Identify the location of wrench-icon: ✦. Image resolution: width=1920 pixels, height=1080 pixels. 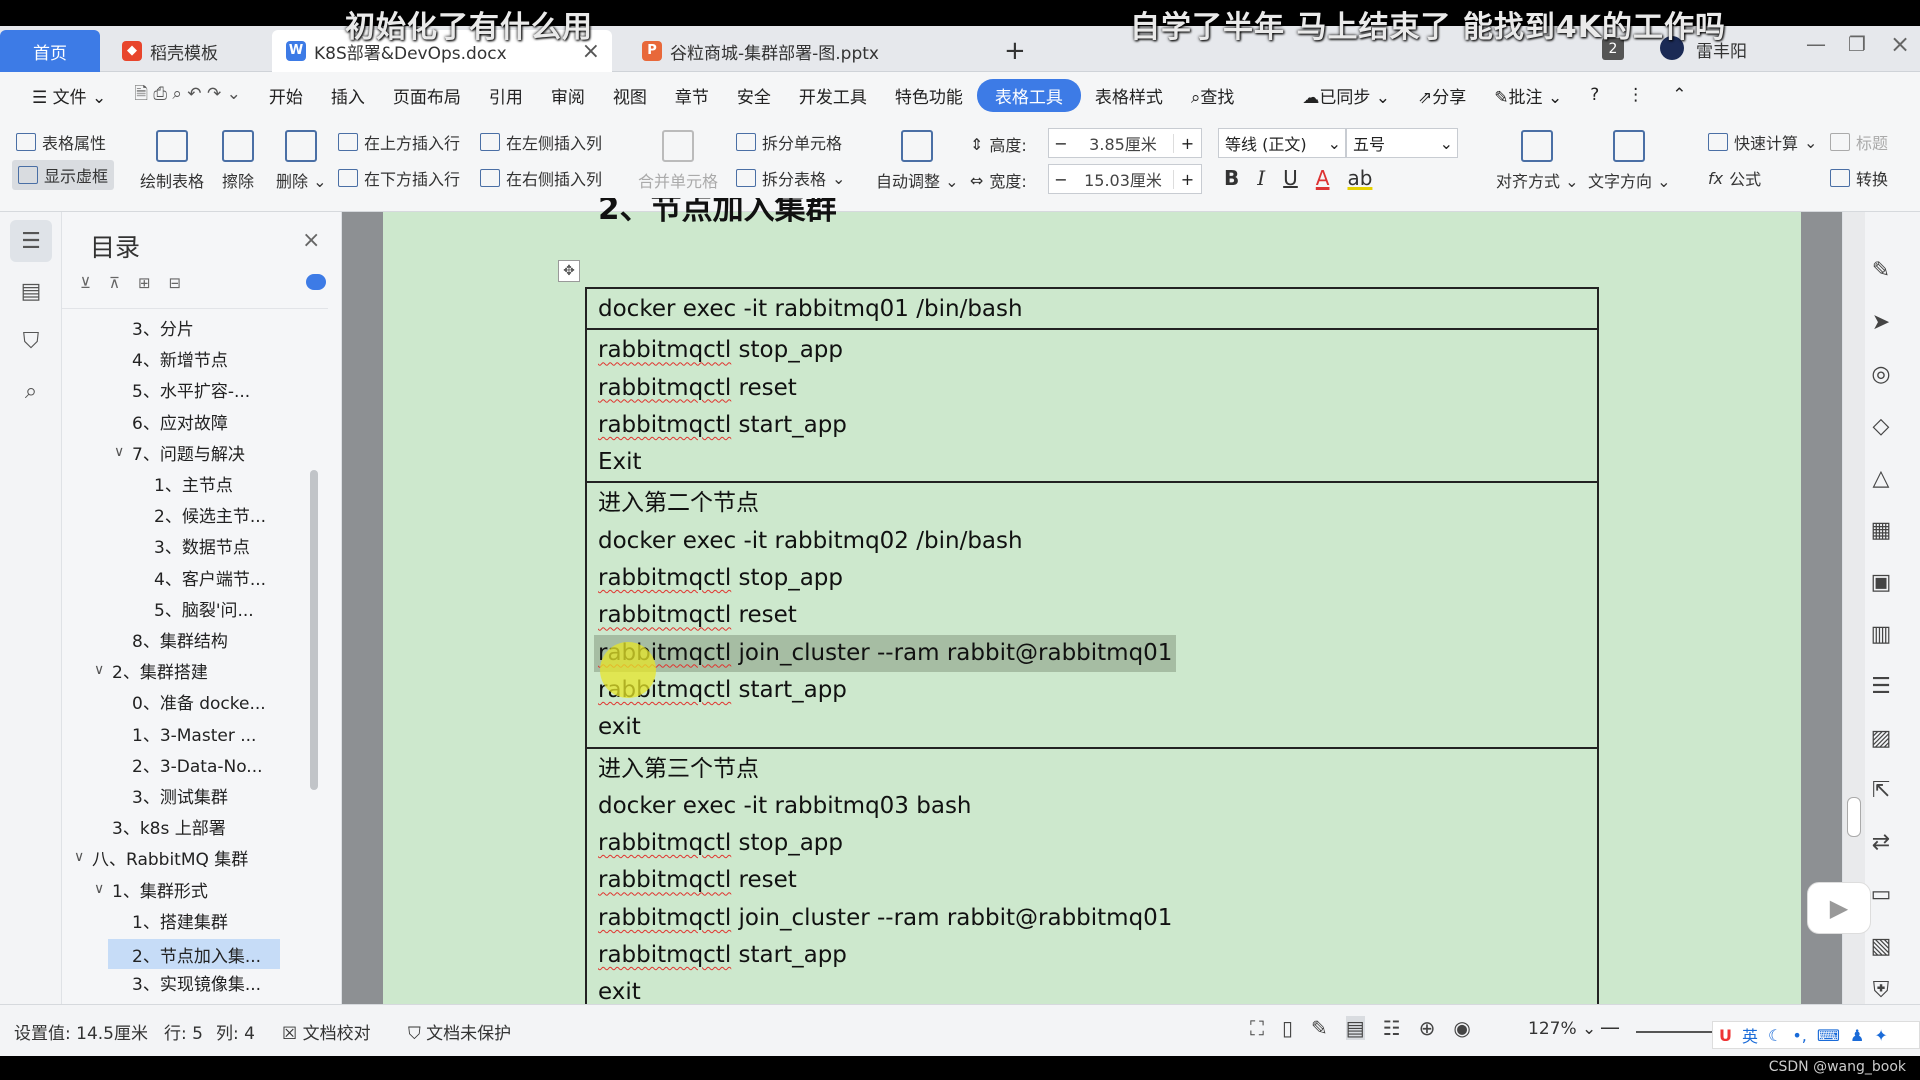
(1880, 1035).